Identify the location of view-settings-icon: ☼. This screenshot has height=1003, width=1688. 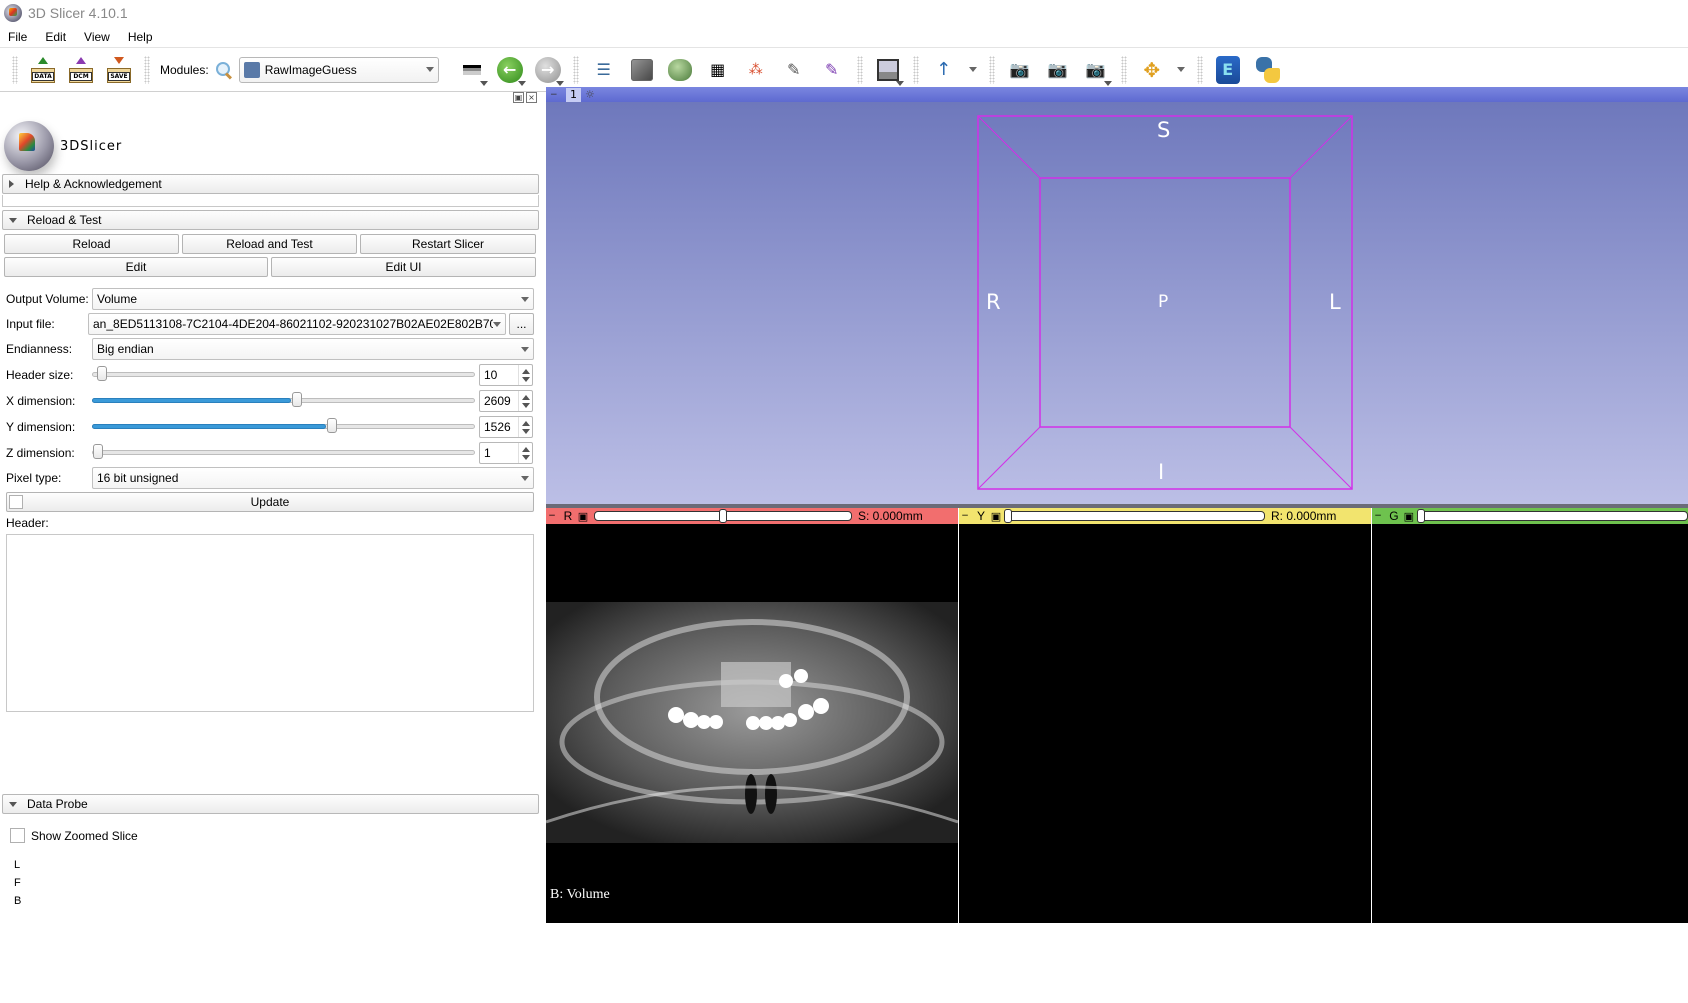
(590, 94).